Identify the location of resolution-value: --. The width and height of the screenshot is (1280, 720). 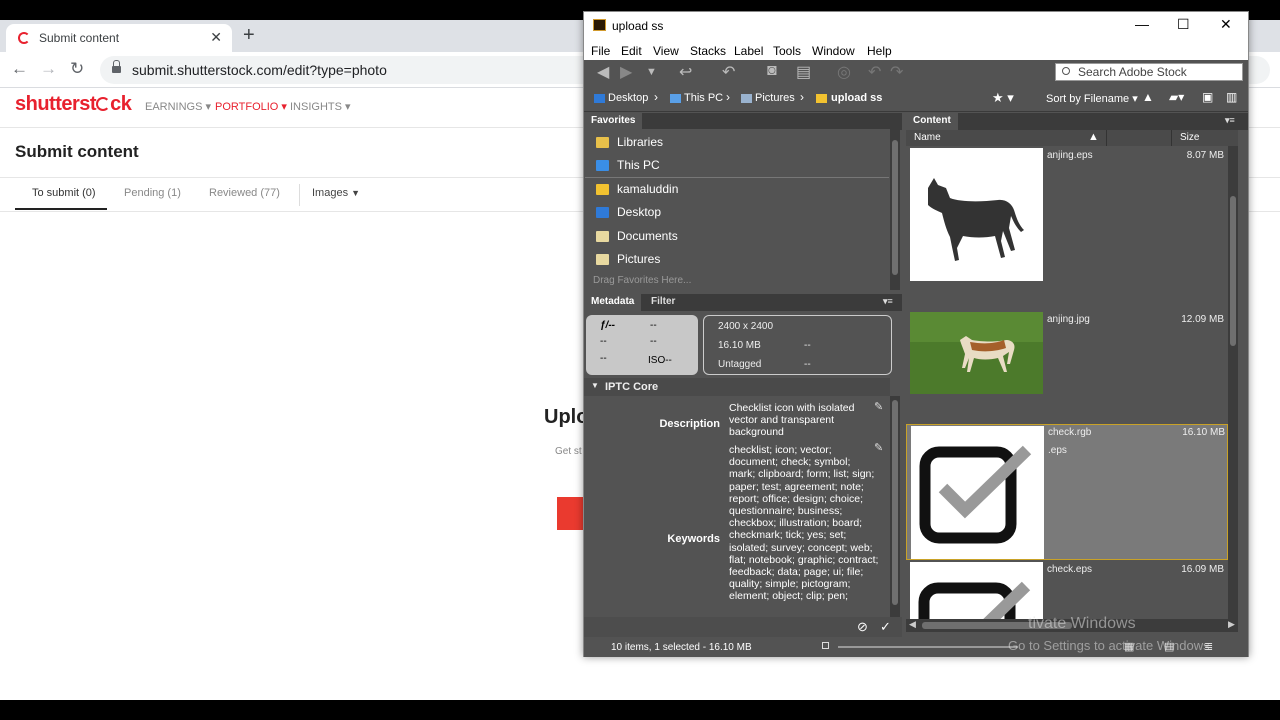
(807, 345).